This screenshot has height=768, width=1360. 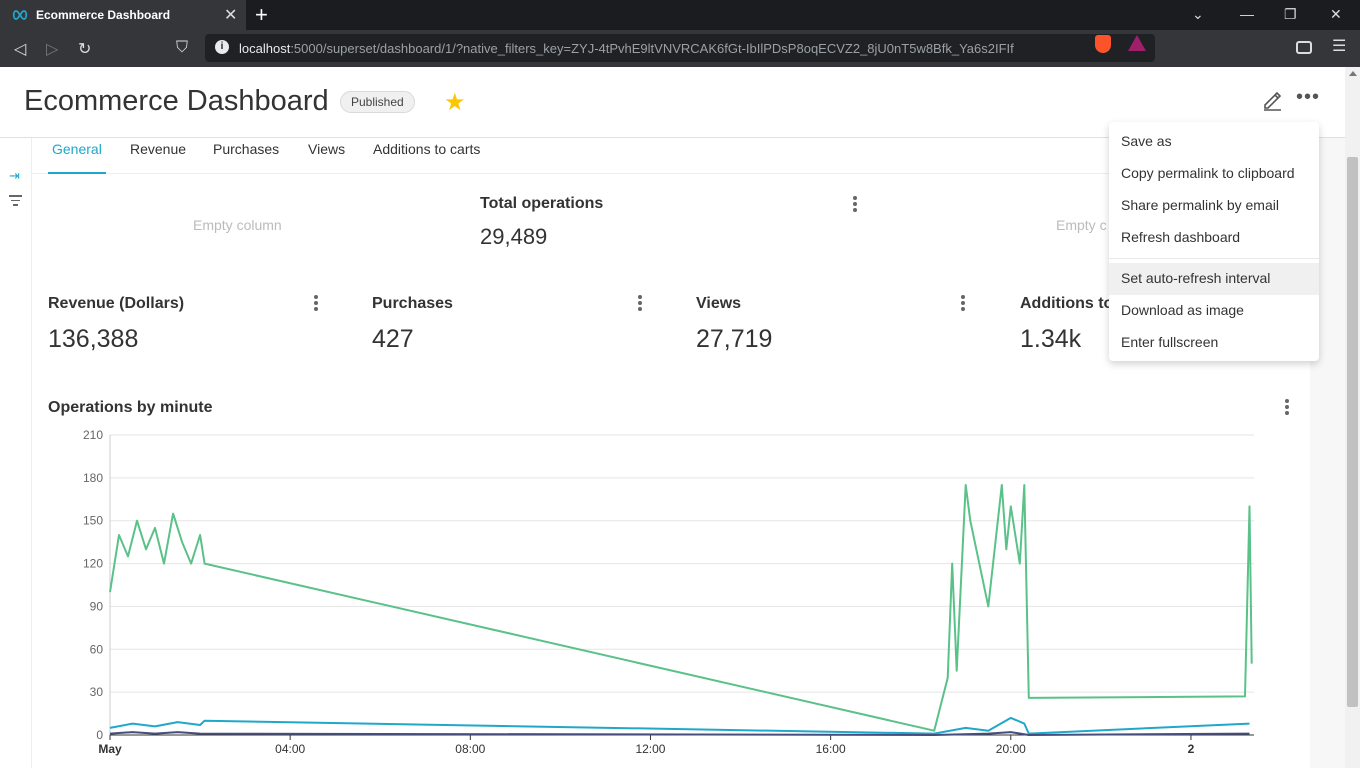 What do you see at coordinates (680, 15) in the screenshot?
I see `browser-tab-bar: Ecommerce Dashboard ✕ + ⌄ — ❐ ✕` at bounding box center [680, 15].